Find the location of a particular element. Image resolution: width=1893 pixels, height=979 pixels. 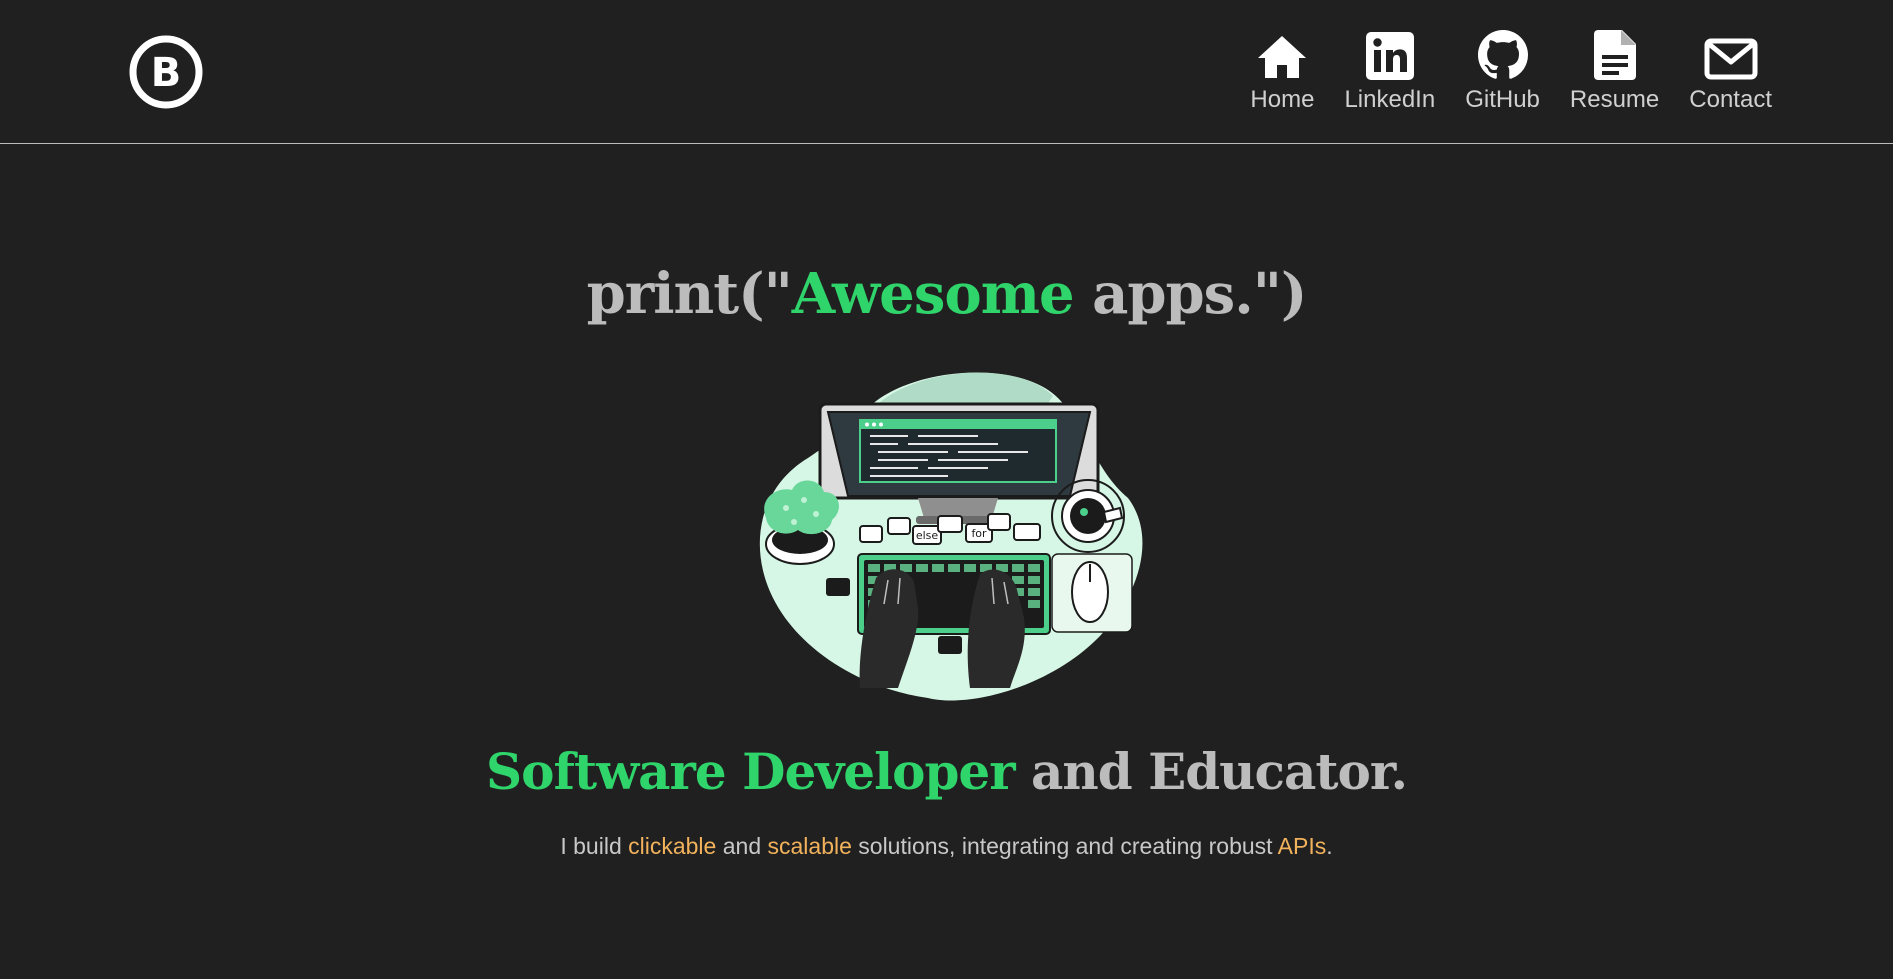

nav-contact: Contact is located at coordinates (1730, 71).